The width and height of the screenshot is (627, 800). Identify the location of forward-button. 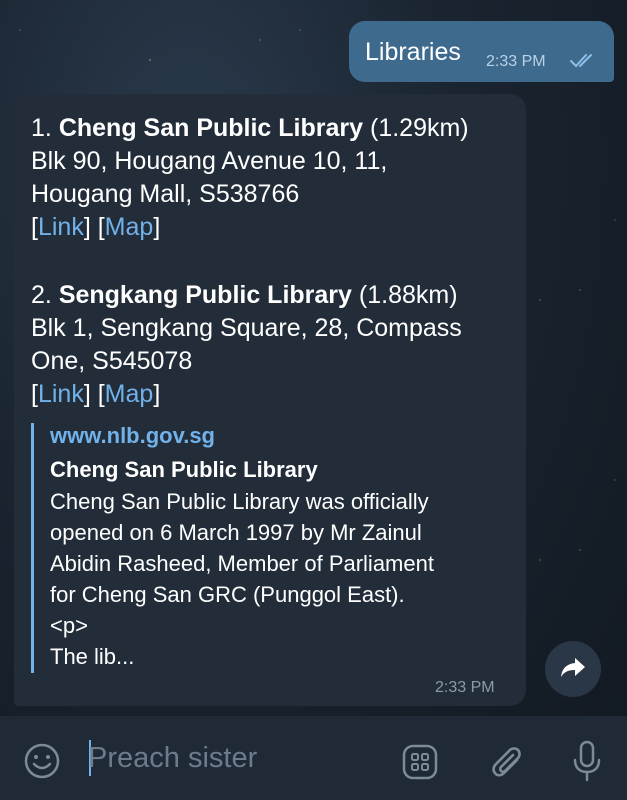
(573, 669).